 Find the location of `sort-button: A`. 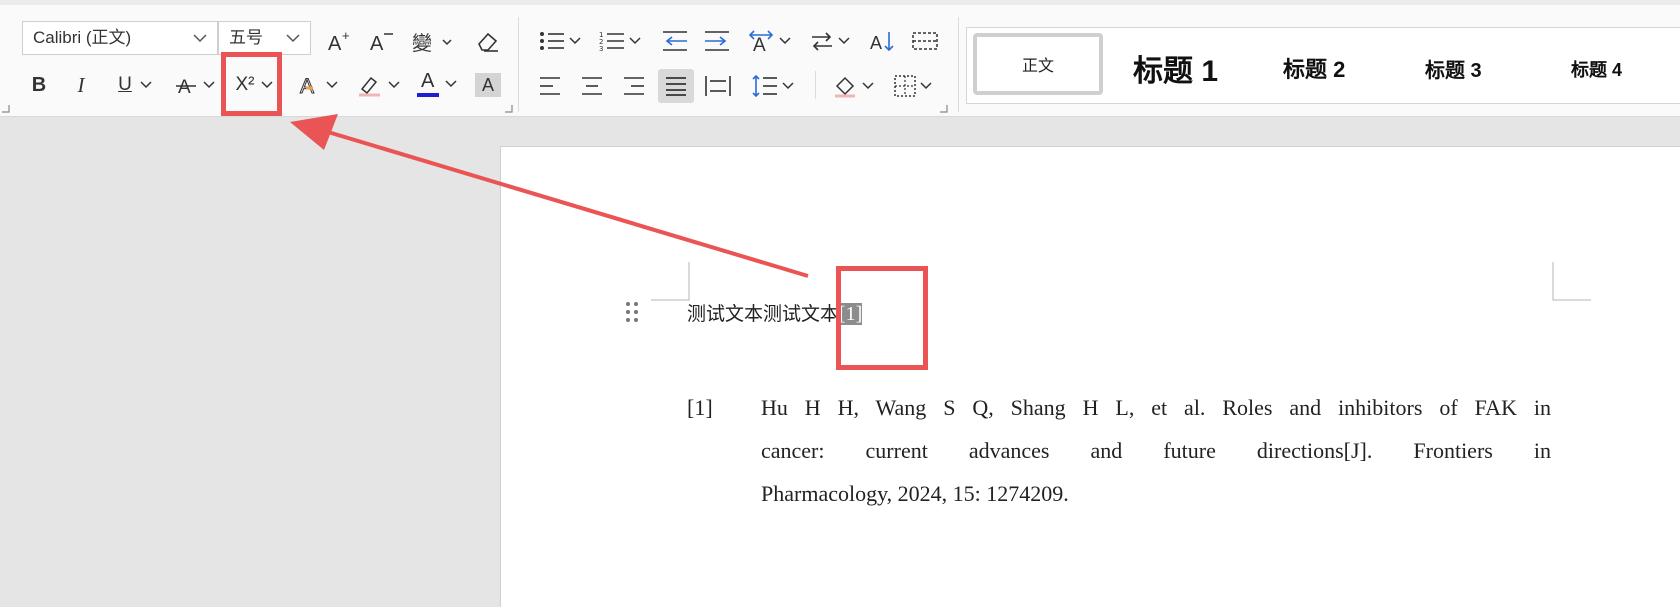

sort-button: A is located at coordinates (883, 41).